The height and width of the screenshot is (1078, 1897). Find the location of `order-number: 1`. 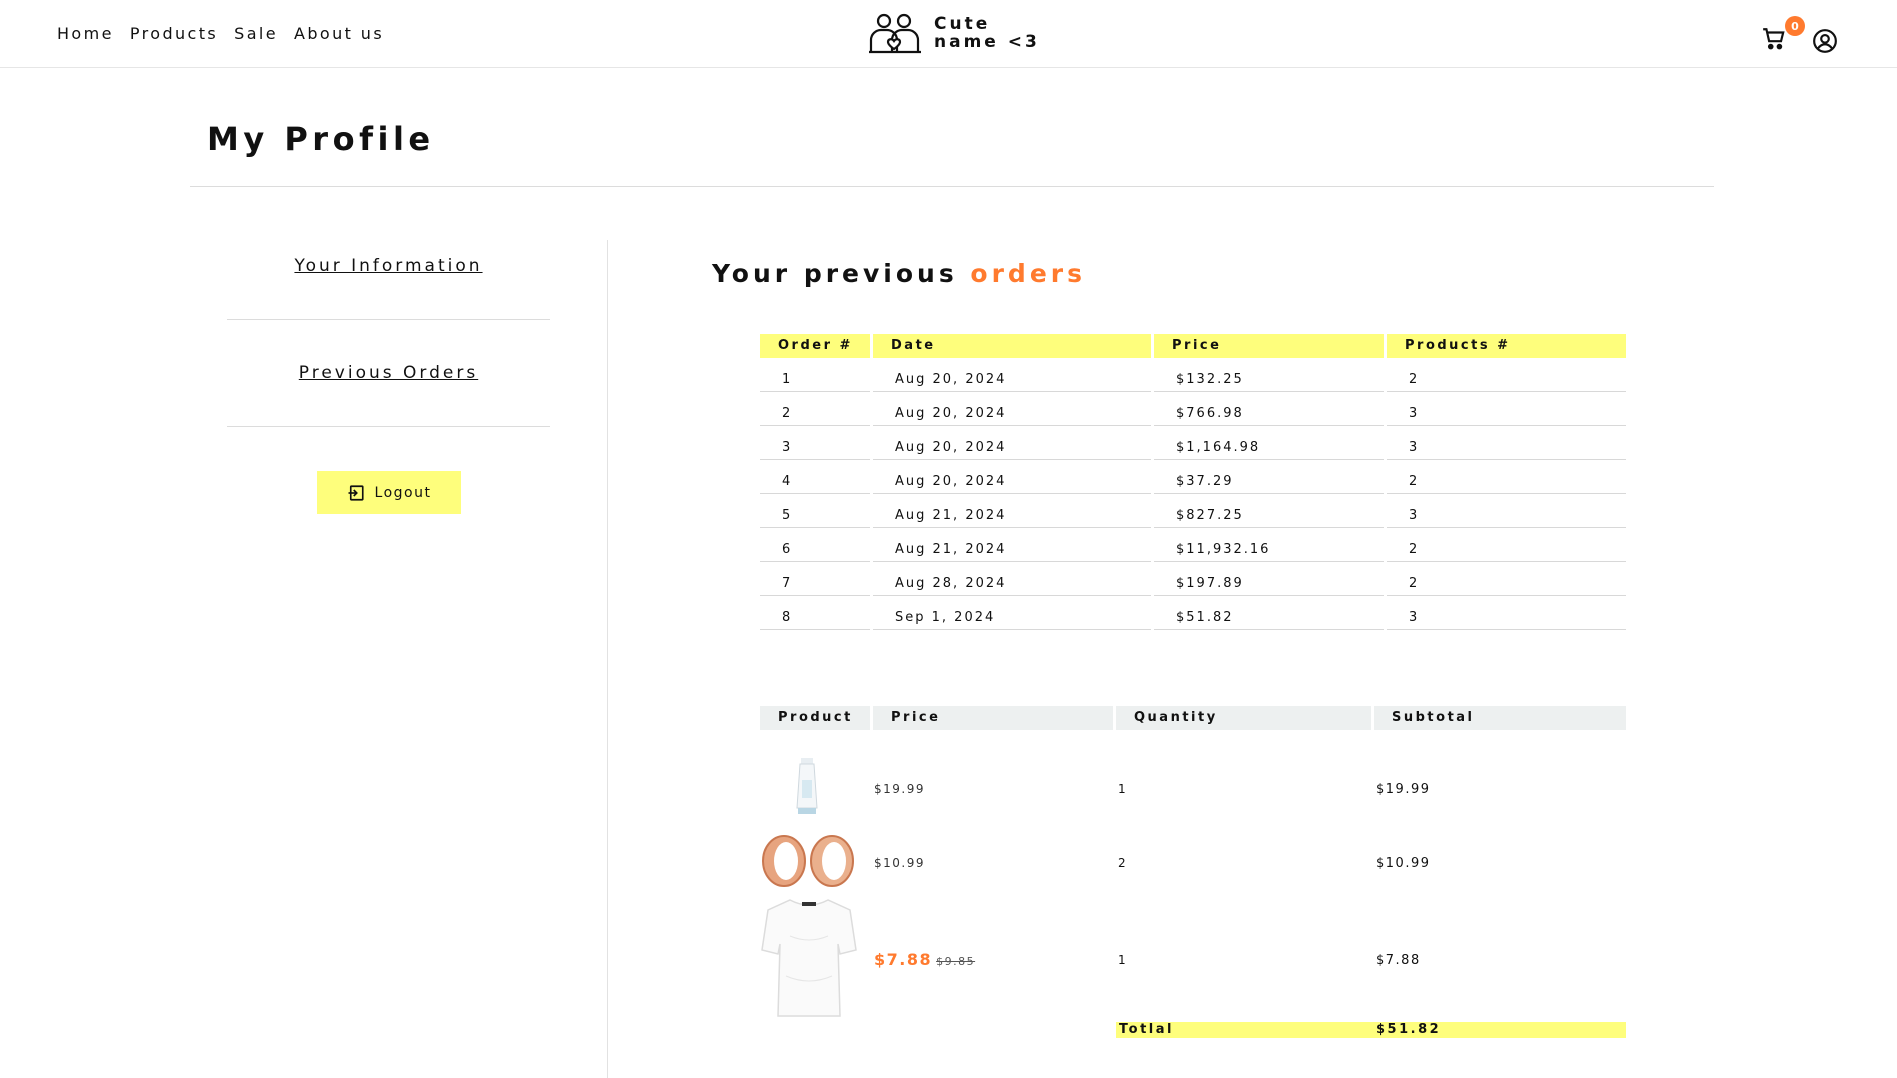

order-number: 1 is located at coordinates (815, 375).